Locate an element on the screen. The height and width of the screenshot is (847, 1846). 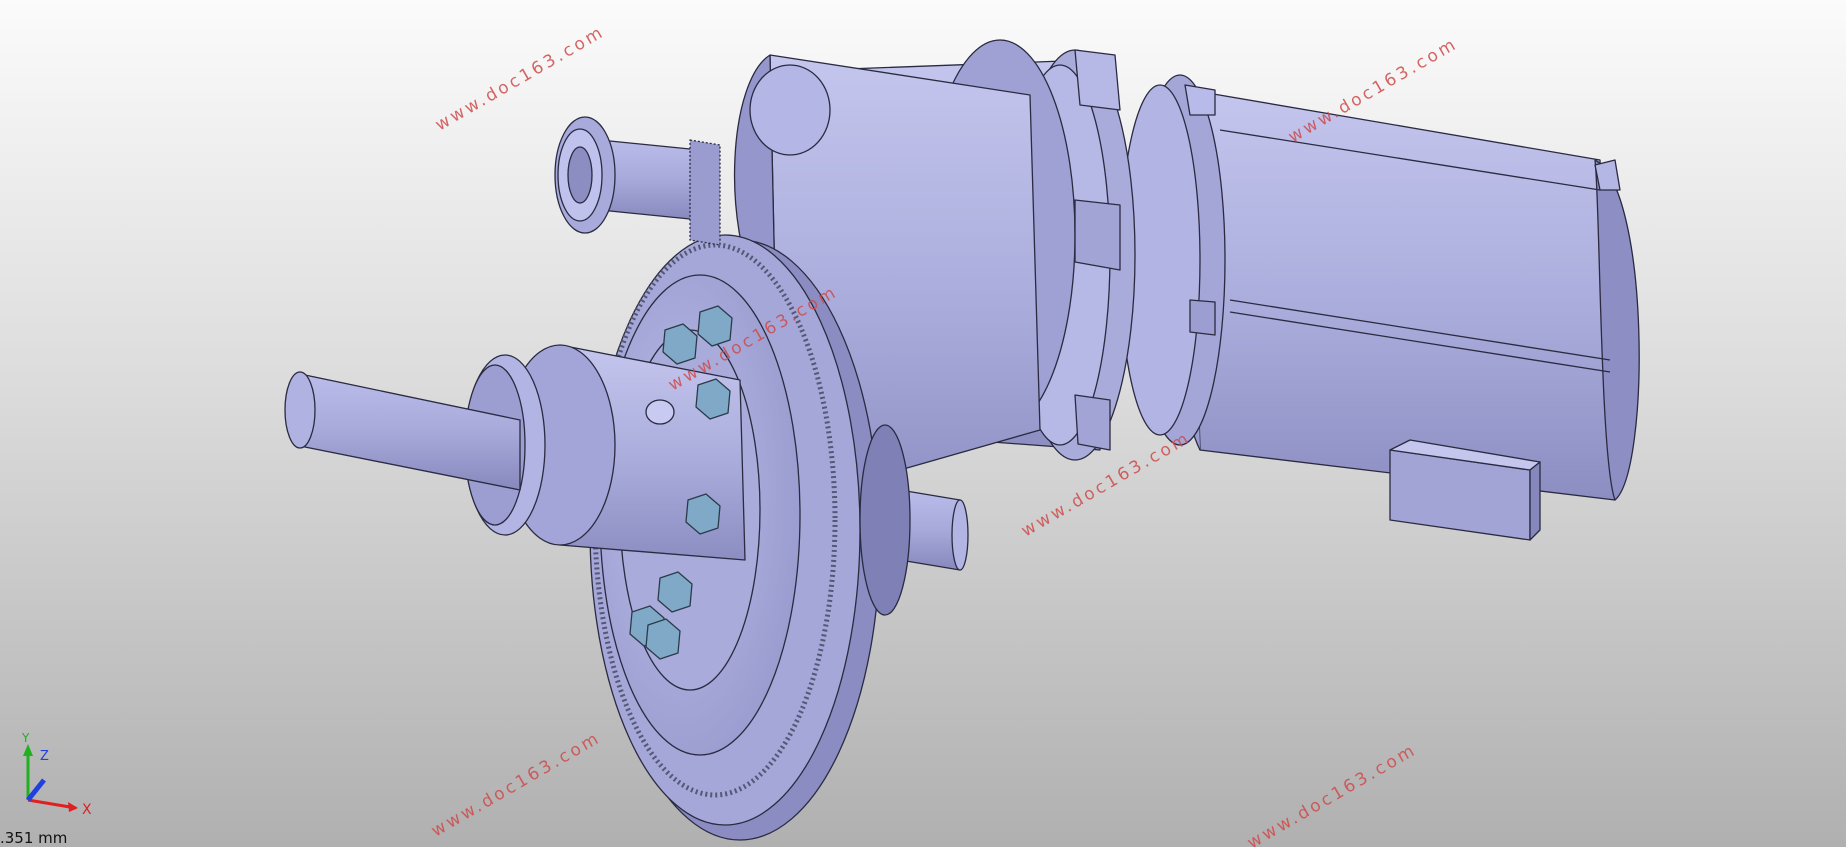
motor-flange is located at coordinates (1172, 260).